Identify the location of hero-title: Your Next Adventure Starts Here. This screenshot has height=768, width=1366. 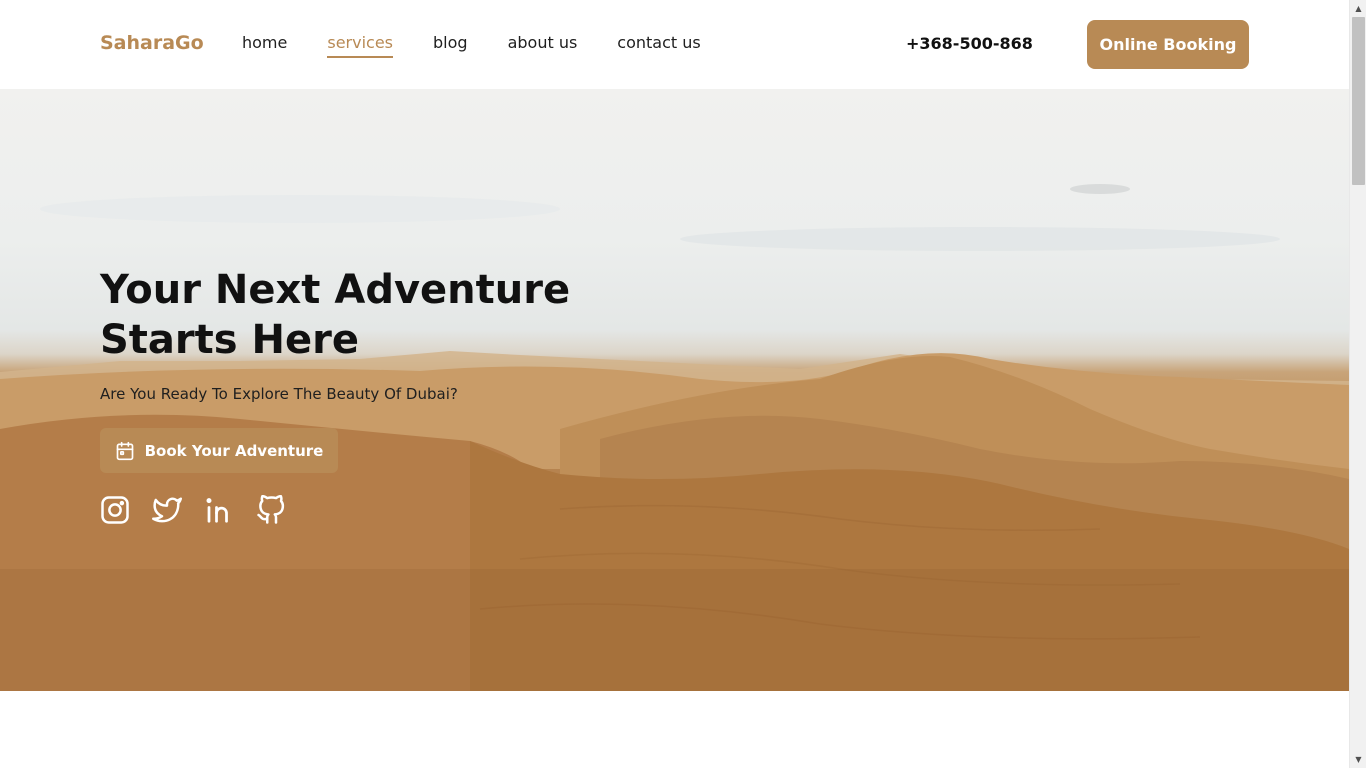
(360, 315).